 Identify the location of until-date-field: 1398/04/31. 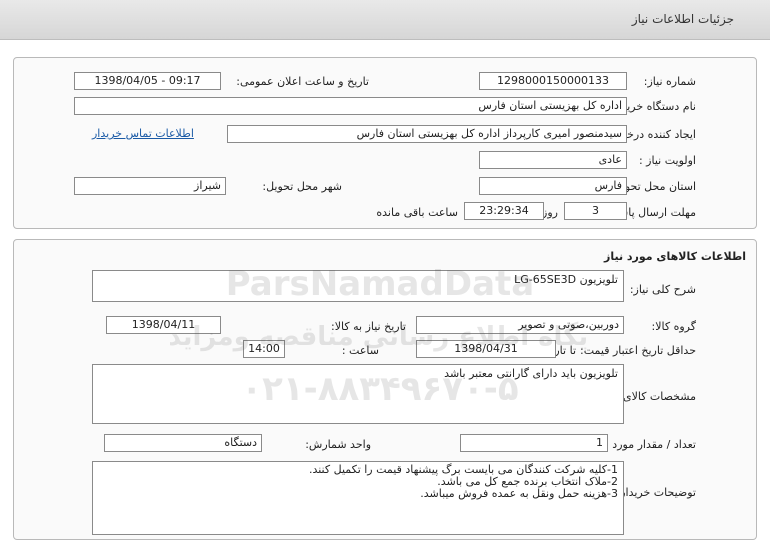
(486, 349).